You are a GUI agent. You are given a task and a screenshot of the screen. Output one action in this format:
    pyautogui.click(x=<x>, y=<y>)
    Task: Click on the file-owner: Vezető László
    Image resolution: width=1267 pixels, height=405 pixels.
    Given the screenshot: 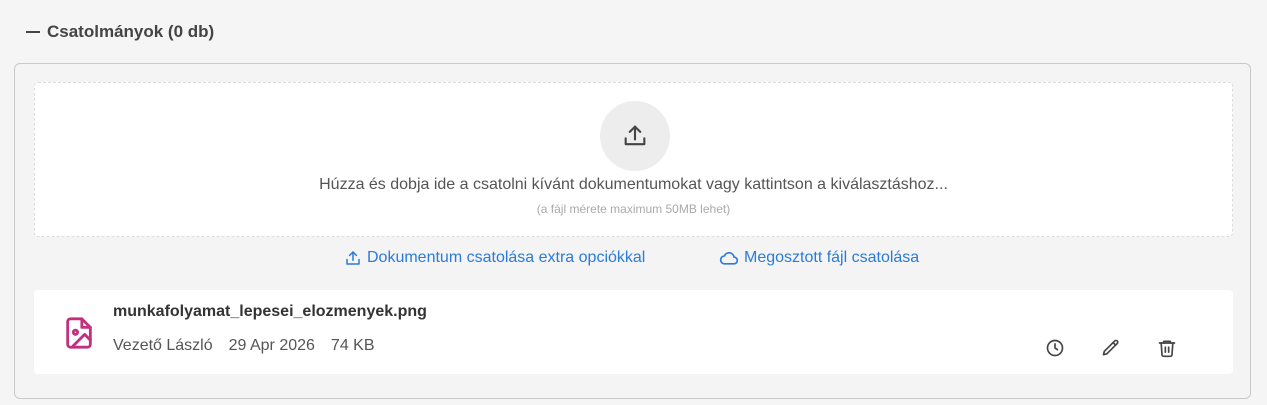 What is the action you would take?
    pyautogui.click(x=163, y=345)
    